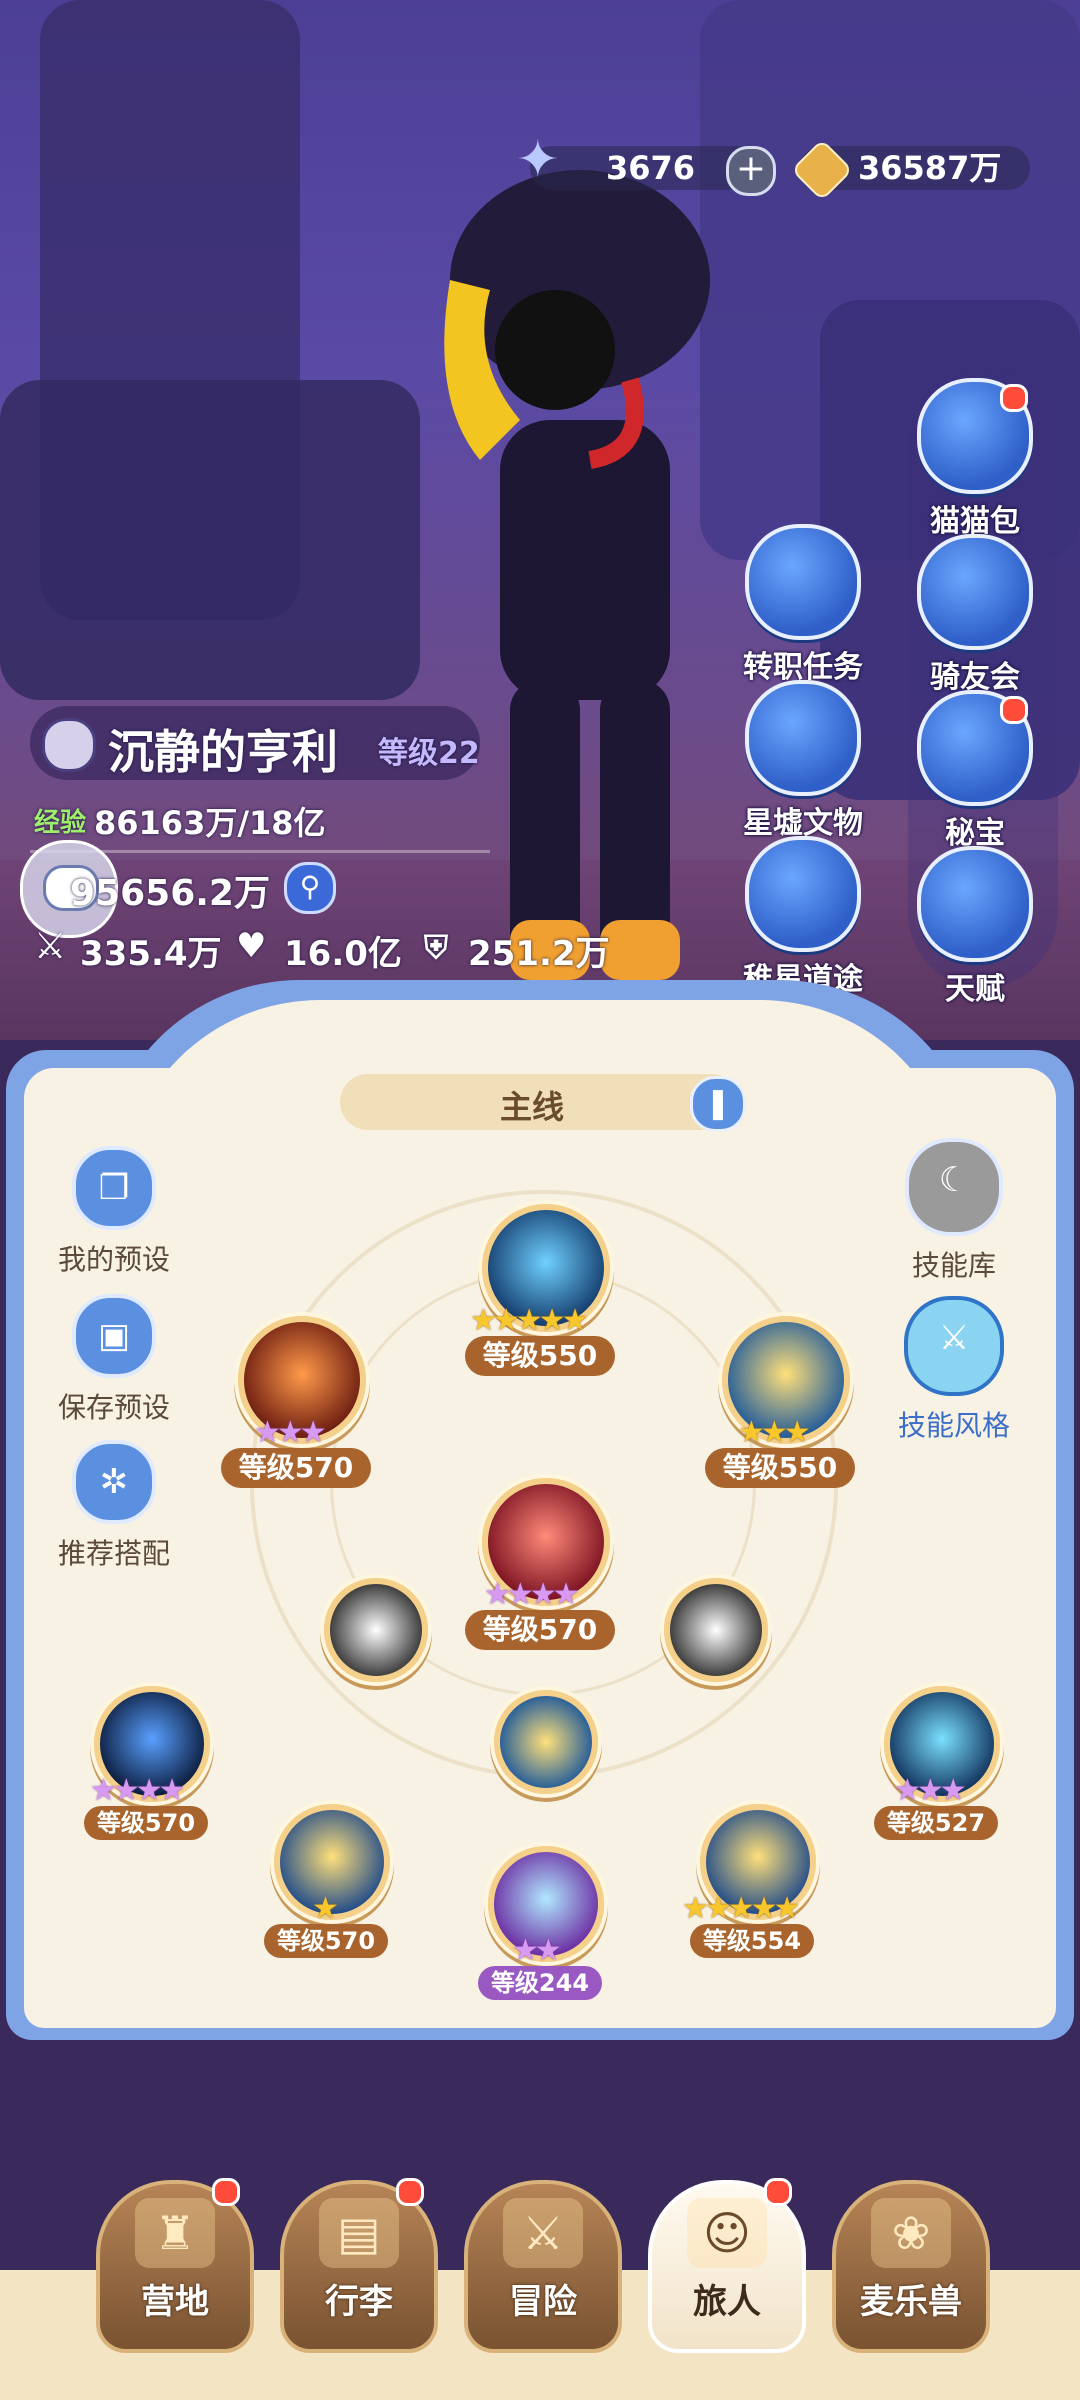 The height and width of the screenshot is (2400, 1080). What do you see at coordinates (930, 168) in the screenshot?
I see `gold-amount: 36587万` at bounding box center [930, 168].